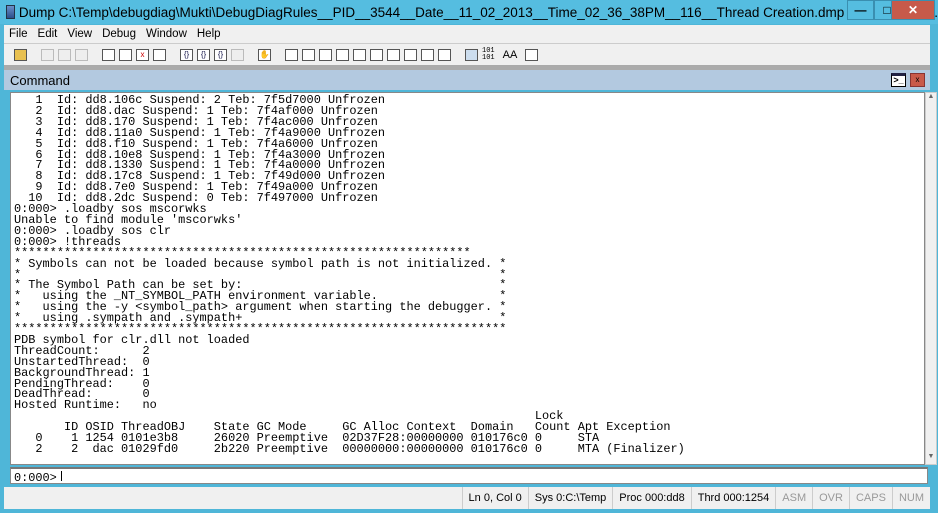  I want to click on output-line: BackgroundThread: 1, so click(82, 372).